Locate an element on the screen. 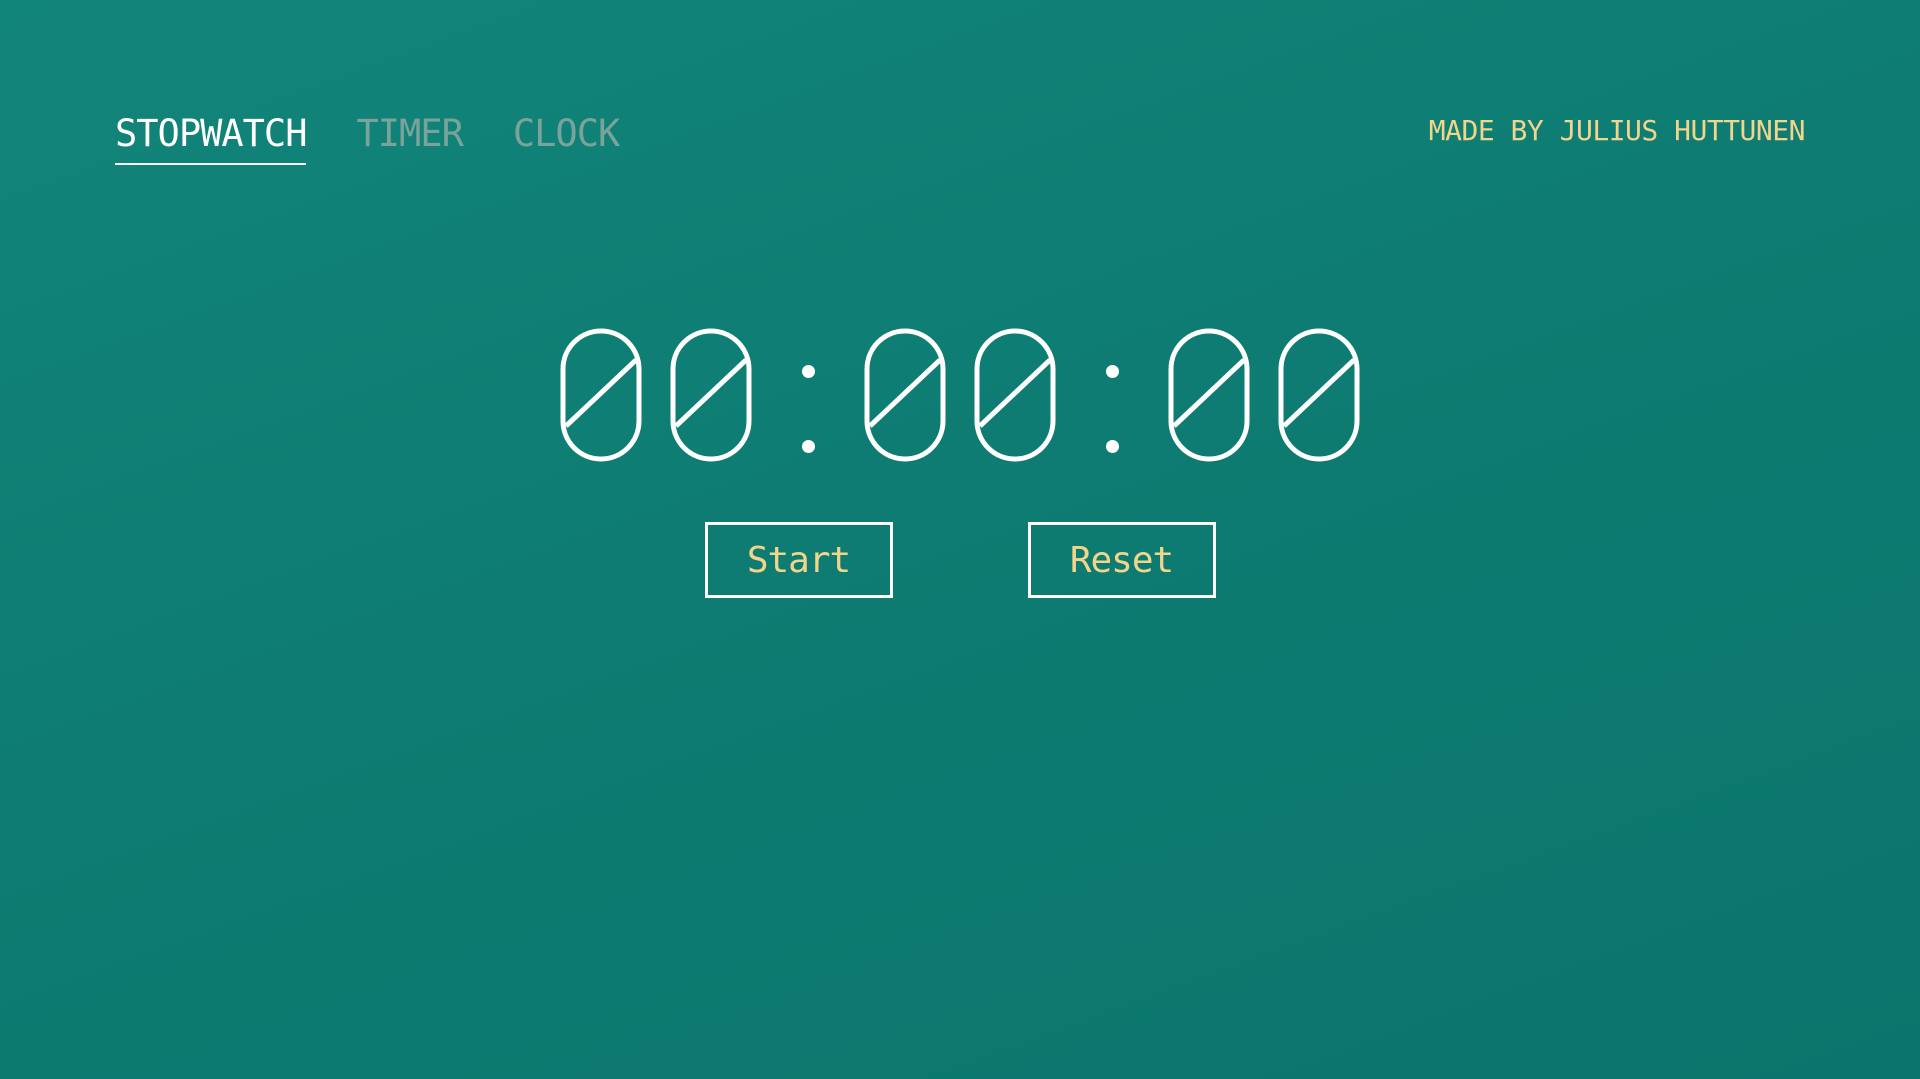 The height and width of the screenshot is (1079, 1920). author-credit: MADE BY JULIUS HUTTUNEN is located at coordinates (1617, 130).